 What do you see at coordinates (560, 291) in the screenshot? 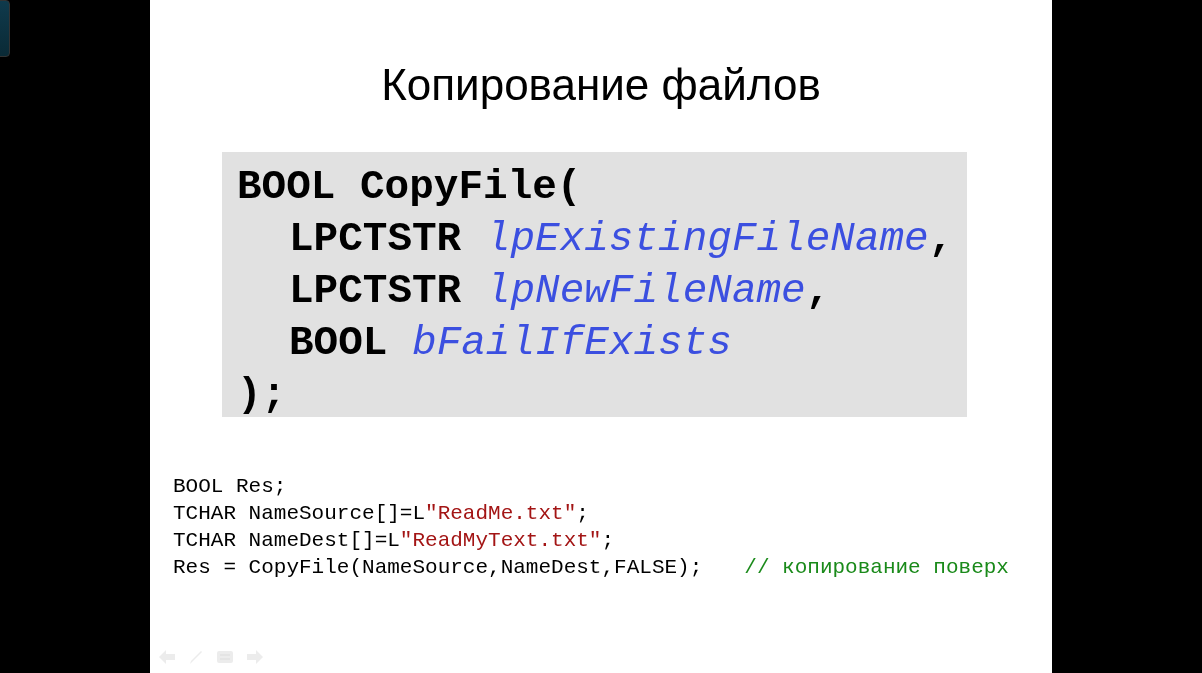
I see `code-line: LPCTSTR lpNewFileName,` at bounding box center [560, 291].